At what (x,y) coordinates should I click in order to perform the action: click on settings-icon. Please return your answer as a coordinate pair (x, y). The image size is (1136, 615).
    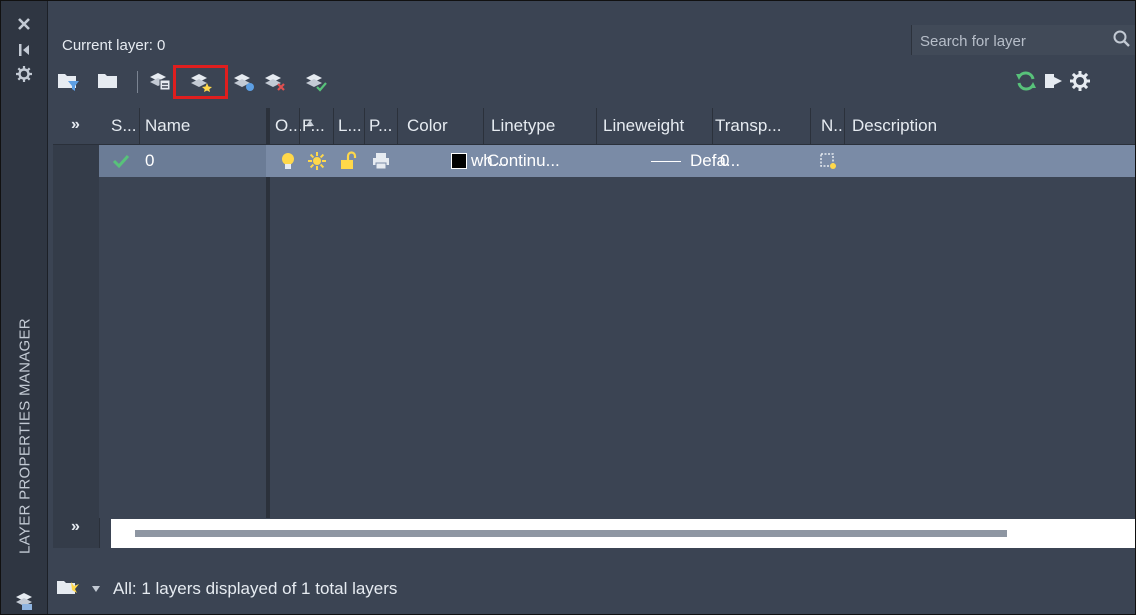
    Looking at the image, I should click on (1080, 81).